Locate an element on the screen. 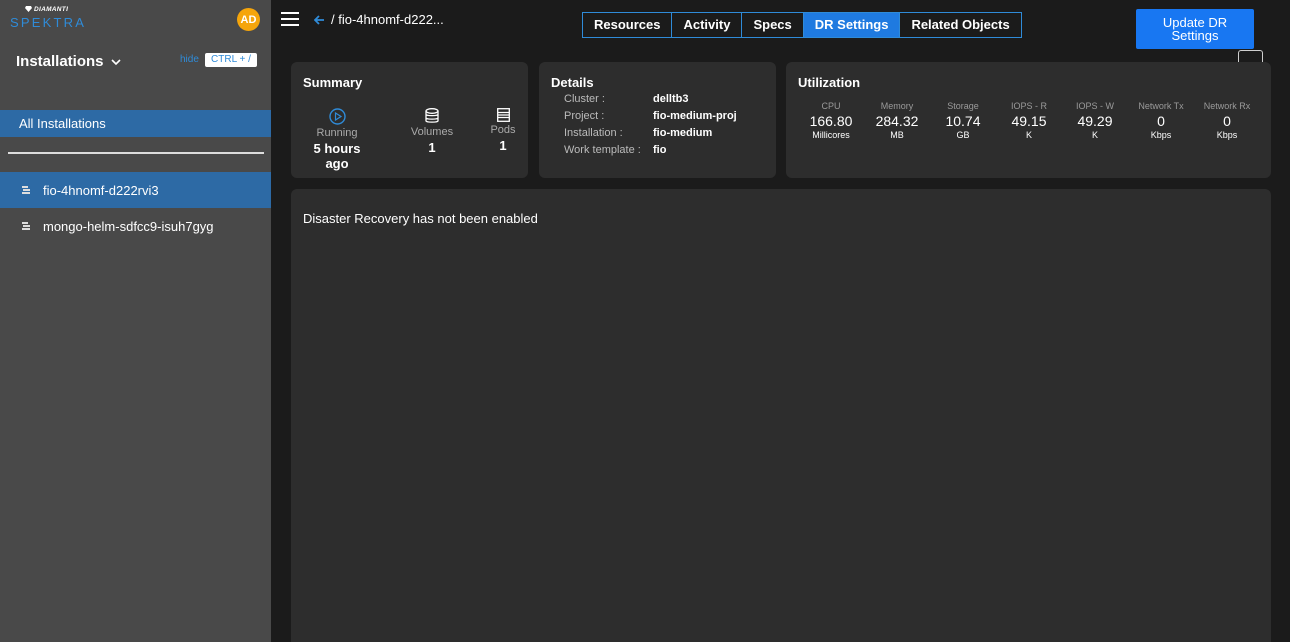 The image size is (1290, 642). metric-value: 49.29 is located at coordinates (1095, 121).